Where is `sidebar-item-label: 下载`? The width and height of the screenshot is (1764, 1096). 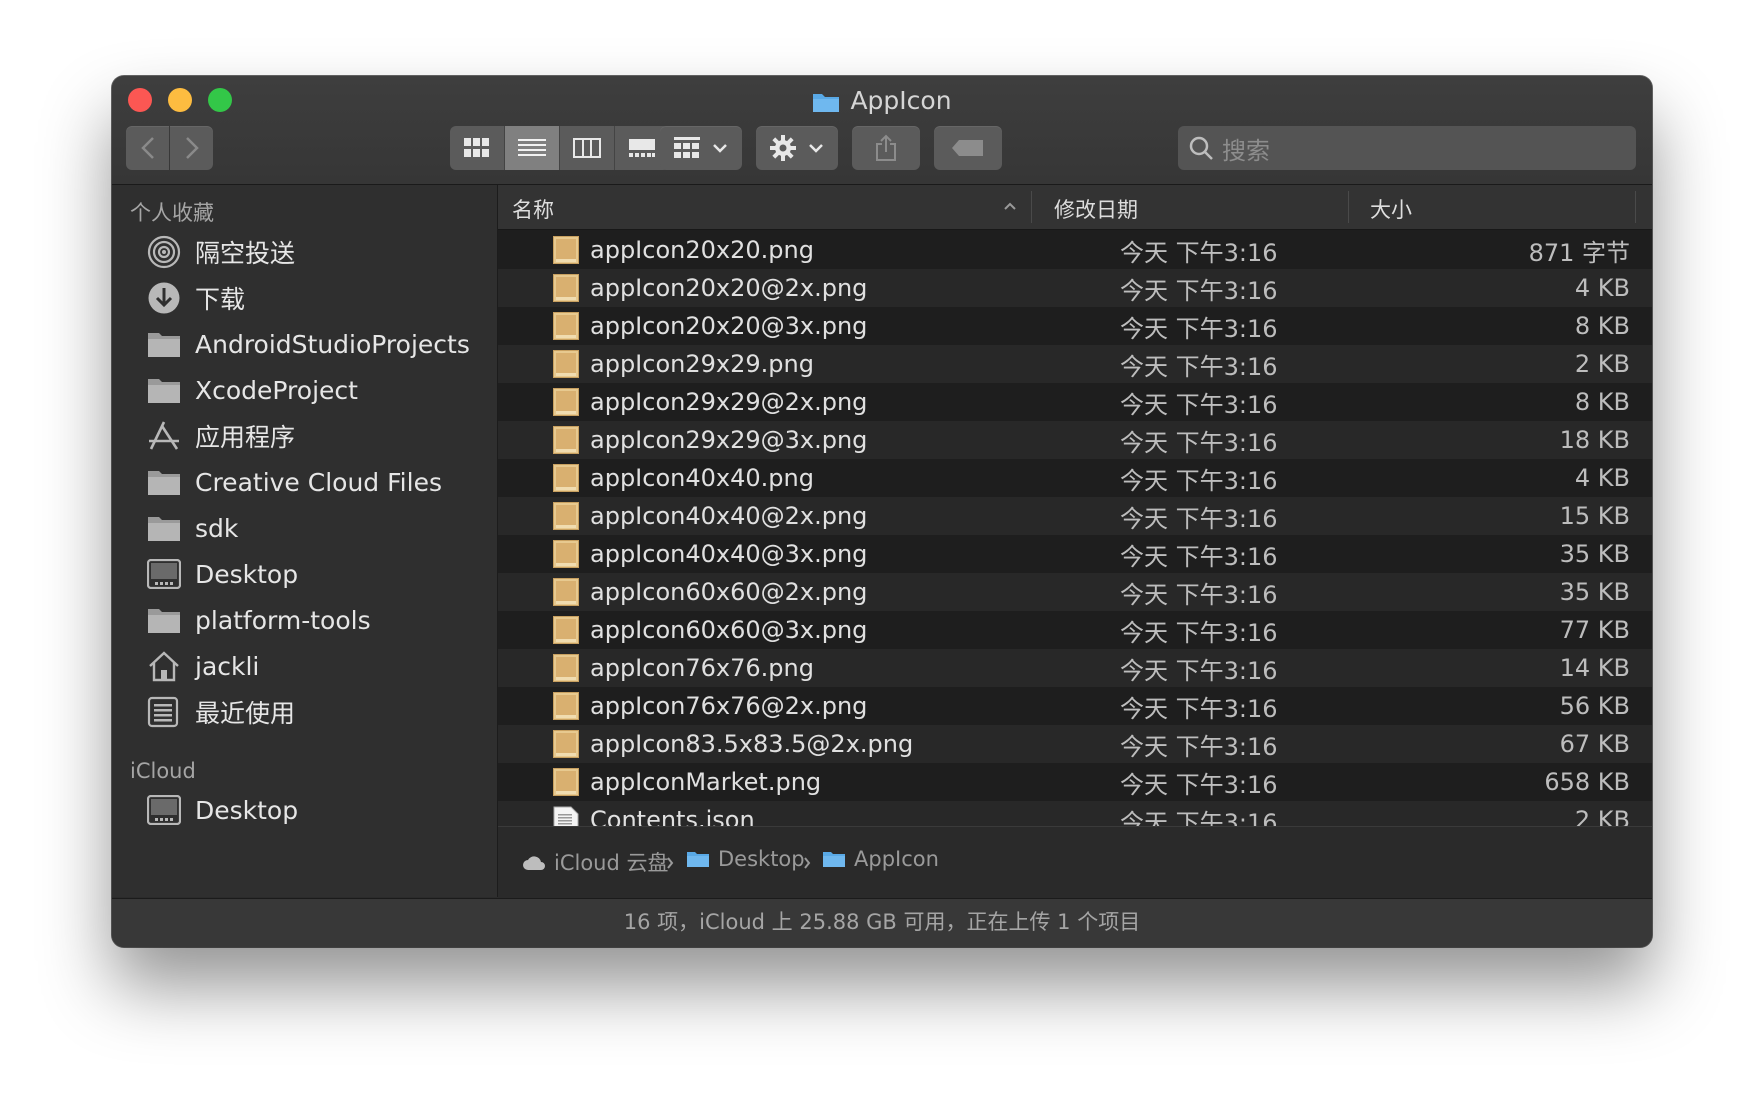
sidebar-item-label: 下载 is located at coordinates (220, 299).